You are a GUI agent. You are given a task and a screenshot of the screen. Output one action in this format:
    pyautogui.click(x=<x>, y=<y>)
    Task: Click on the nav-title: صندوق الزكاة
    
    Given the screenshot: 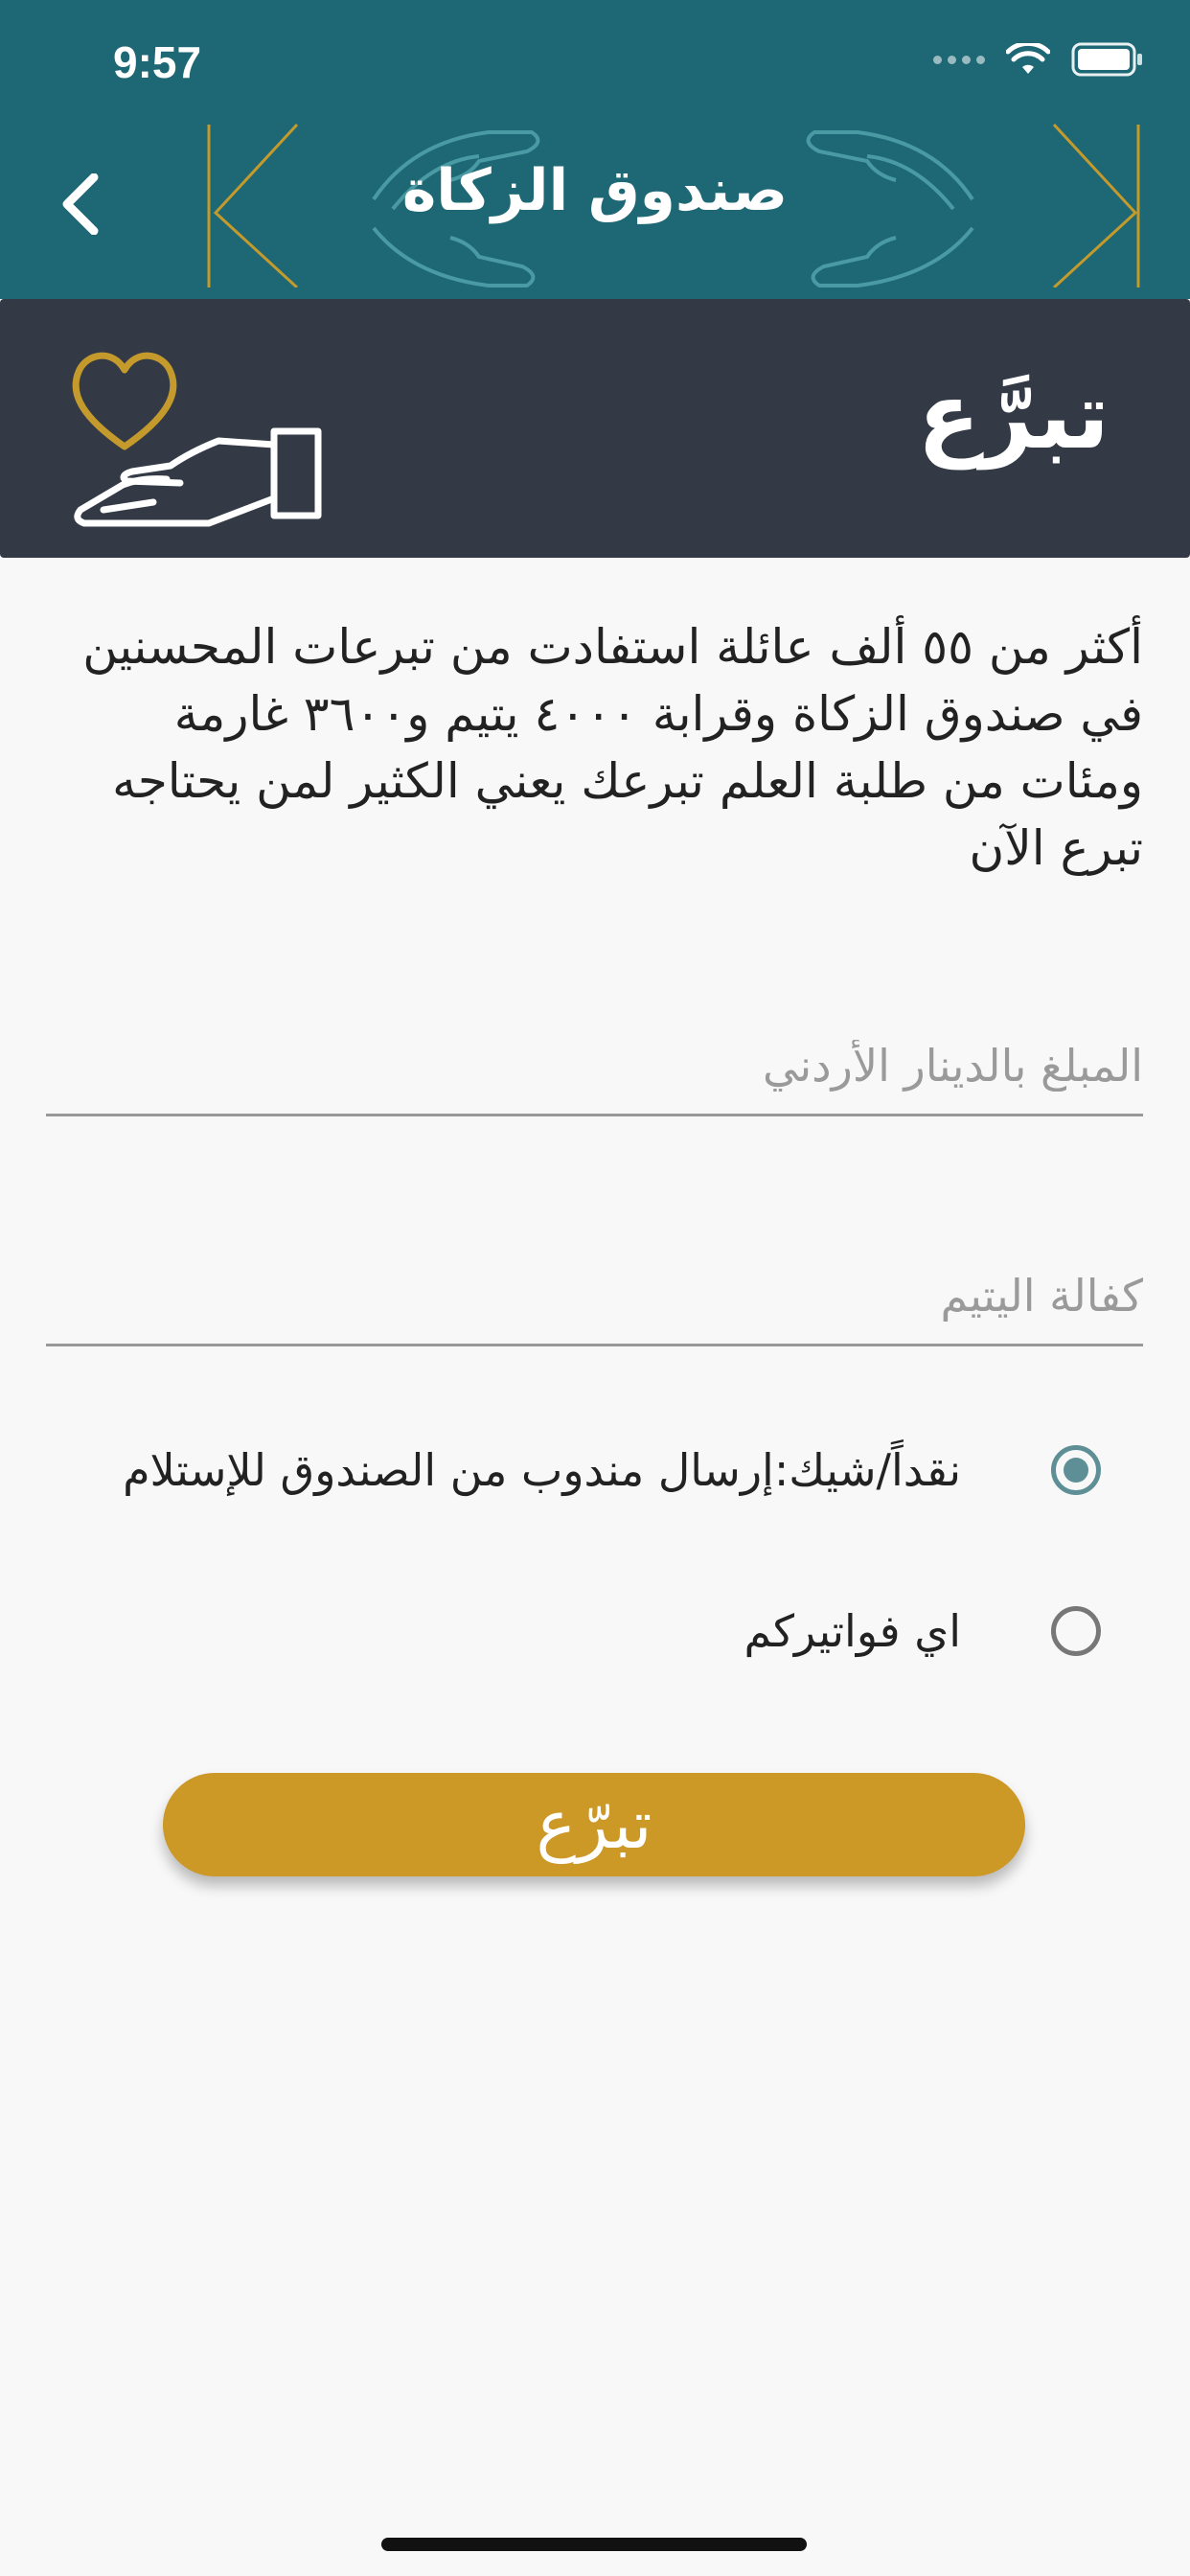 What is the action you would take?
    pyautogui.click(x=595, y=190)
    